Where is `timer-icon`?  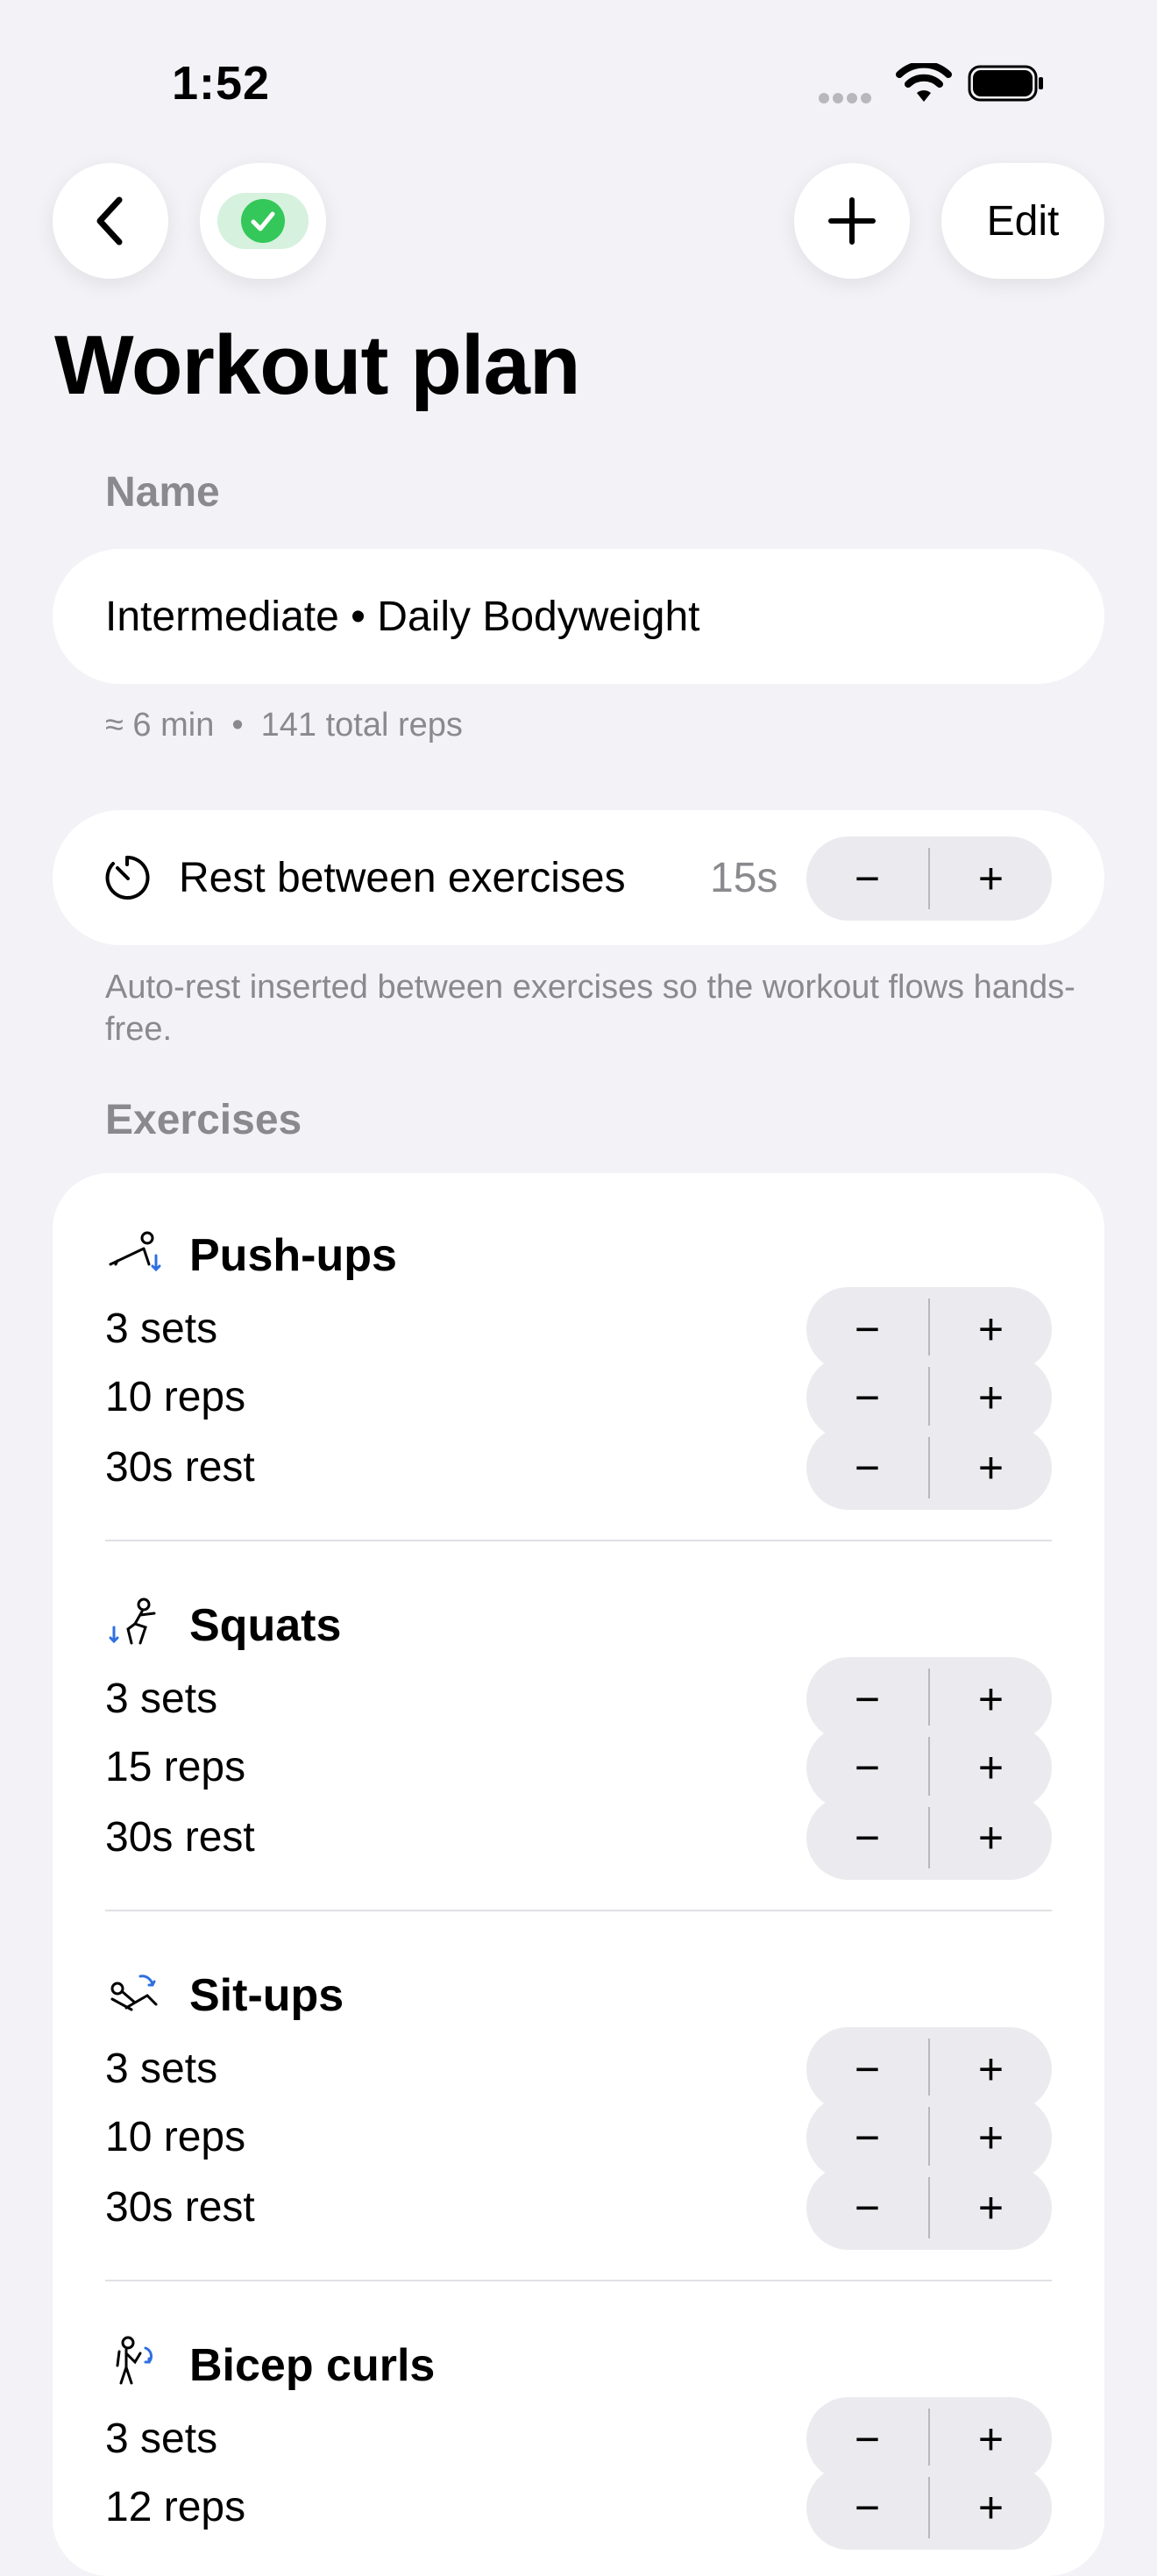
timer-icon is located at coordinates (127, 877).